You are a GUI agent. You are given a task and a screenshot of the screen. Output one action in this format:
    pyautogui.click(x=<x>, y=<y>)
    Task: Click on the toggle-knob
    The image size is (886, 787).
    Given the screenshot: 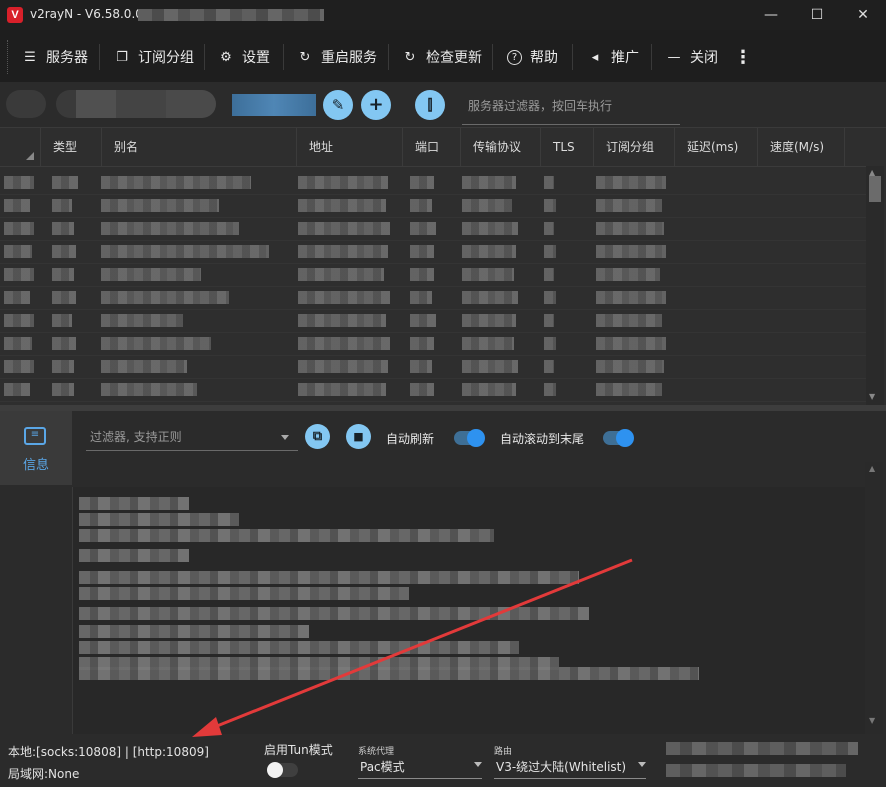 What is the action you would take?
    pyautogui.click(x=275, y=770)
    